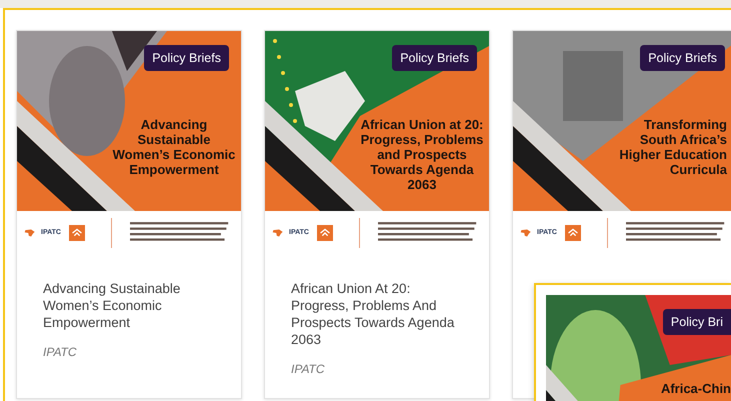  I want to click on publication-title: African Union At 20: Progress, Problems And Prospects Towards Agenda 2063, so click(377, 314).